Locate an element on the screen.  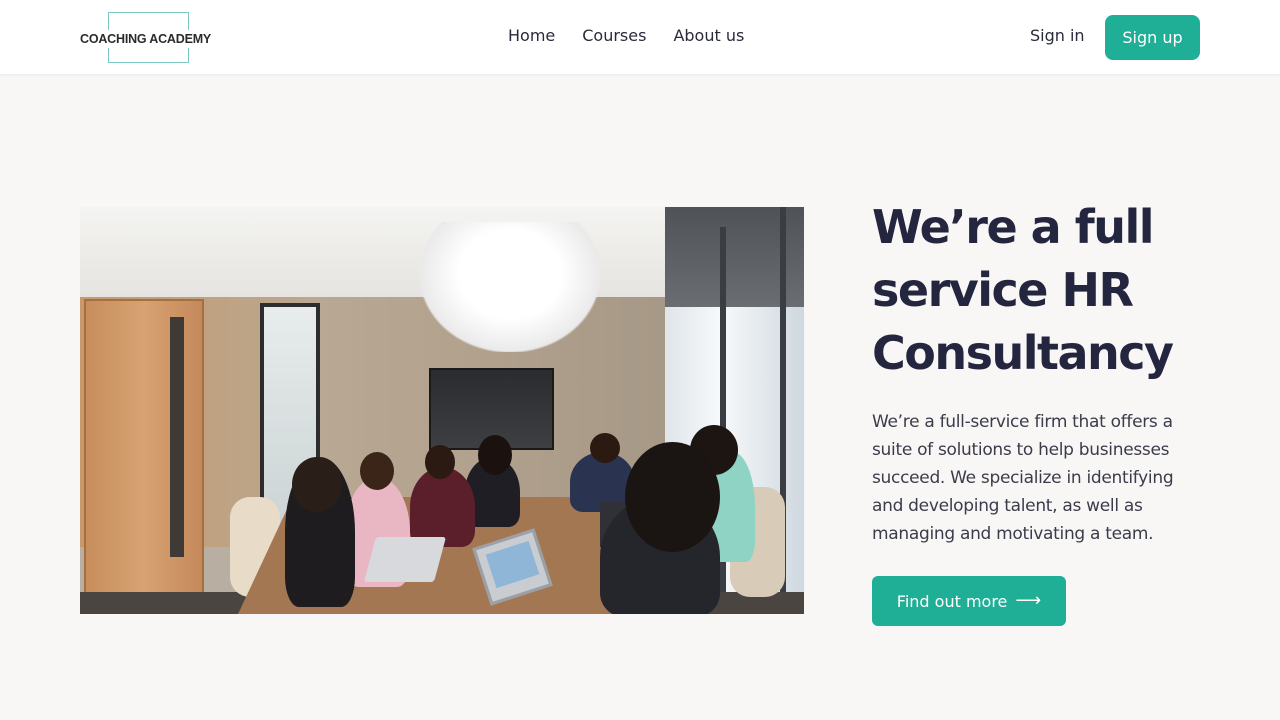
sign-in-link: Sign in is located at coordinates (1057, 36).